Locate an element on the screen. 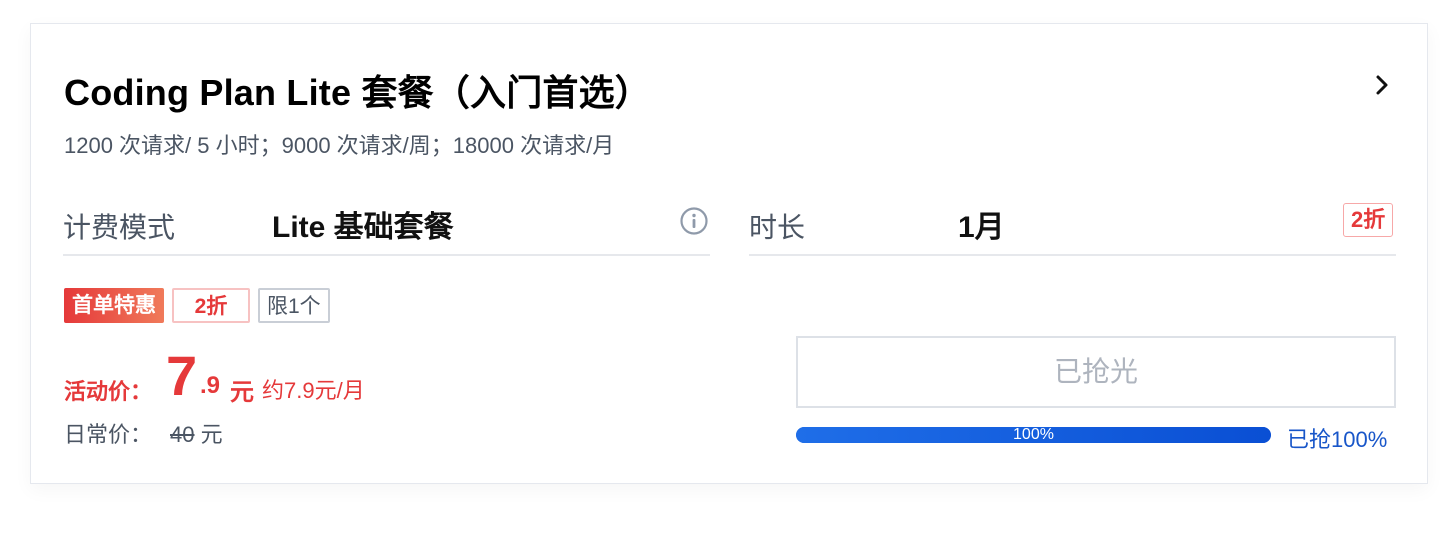  limit-tag: 限1个 is located at coordinates (294, 305).